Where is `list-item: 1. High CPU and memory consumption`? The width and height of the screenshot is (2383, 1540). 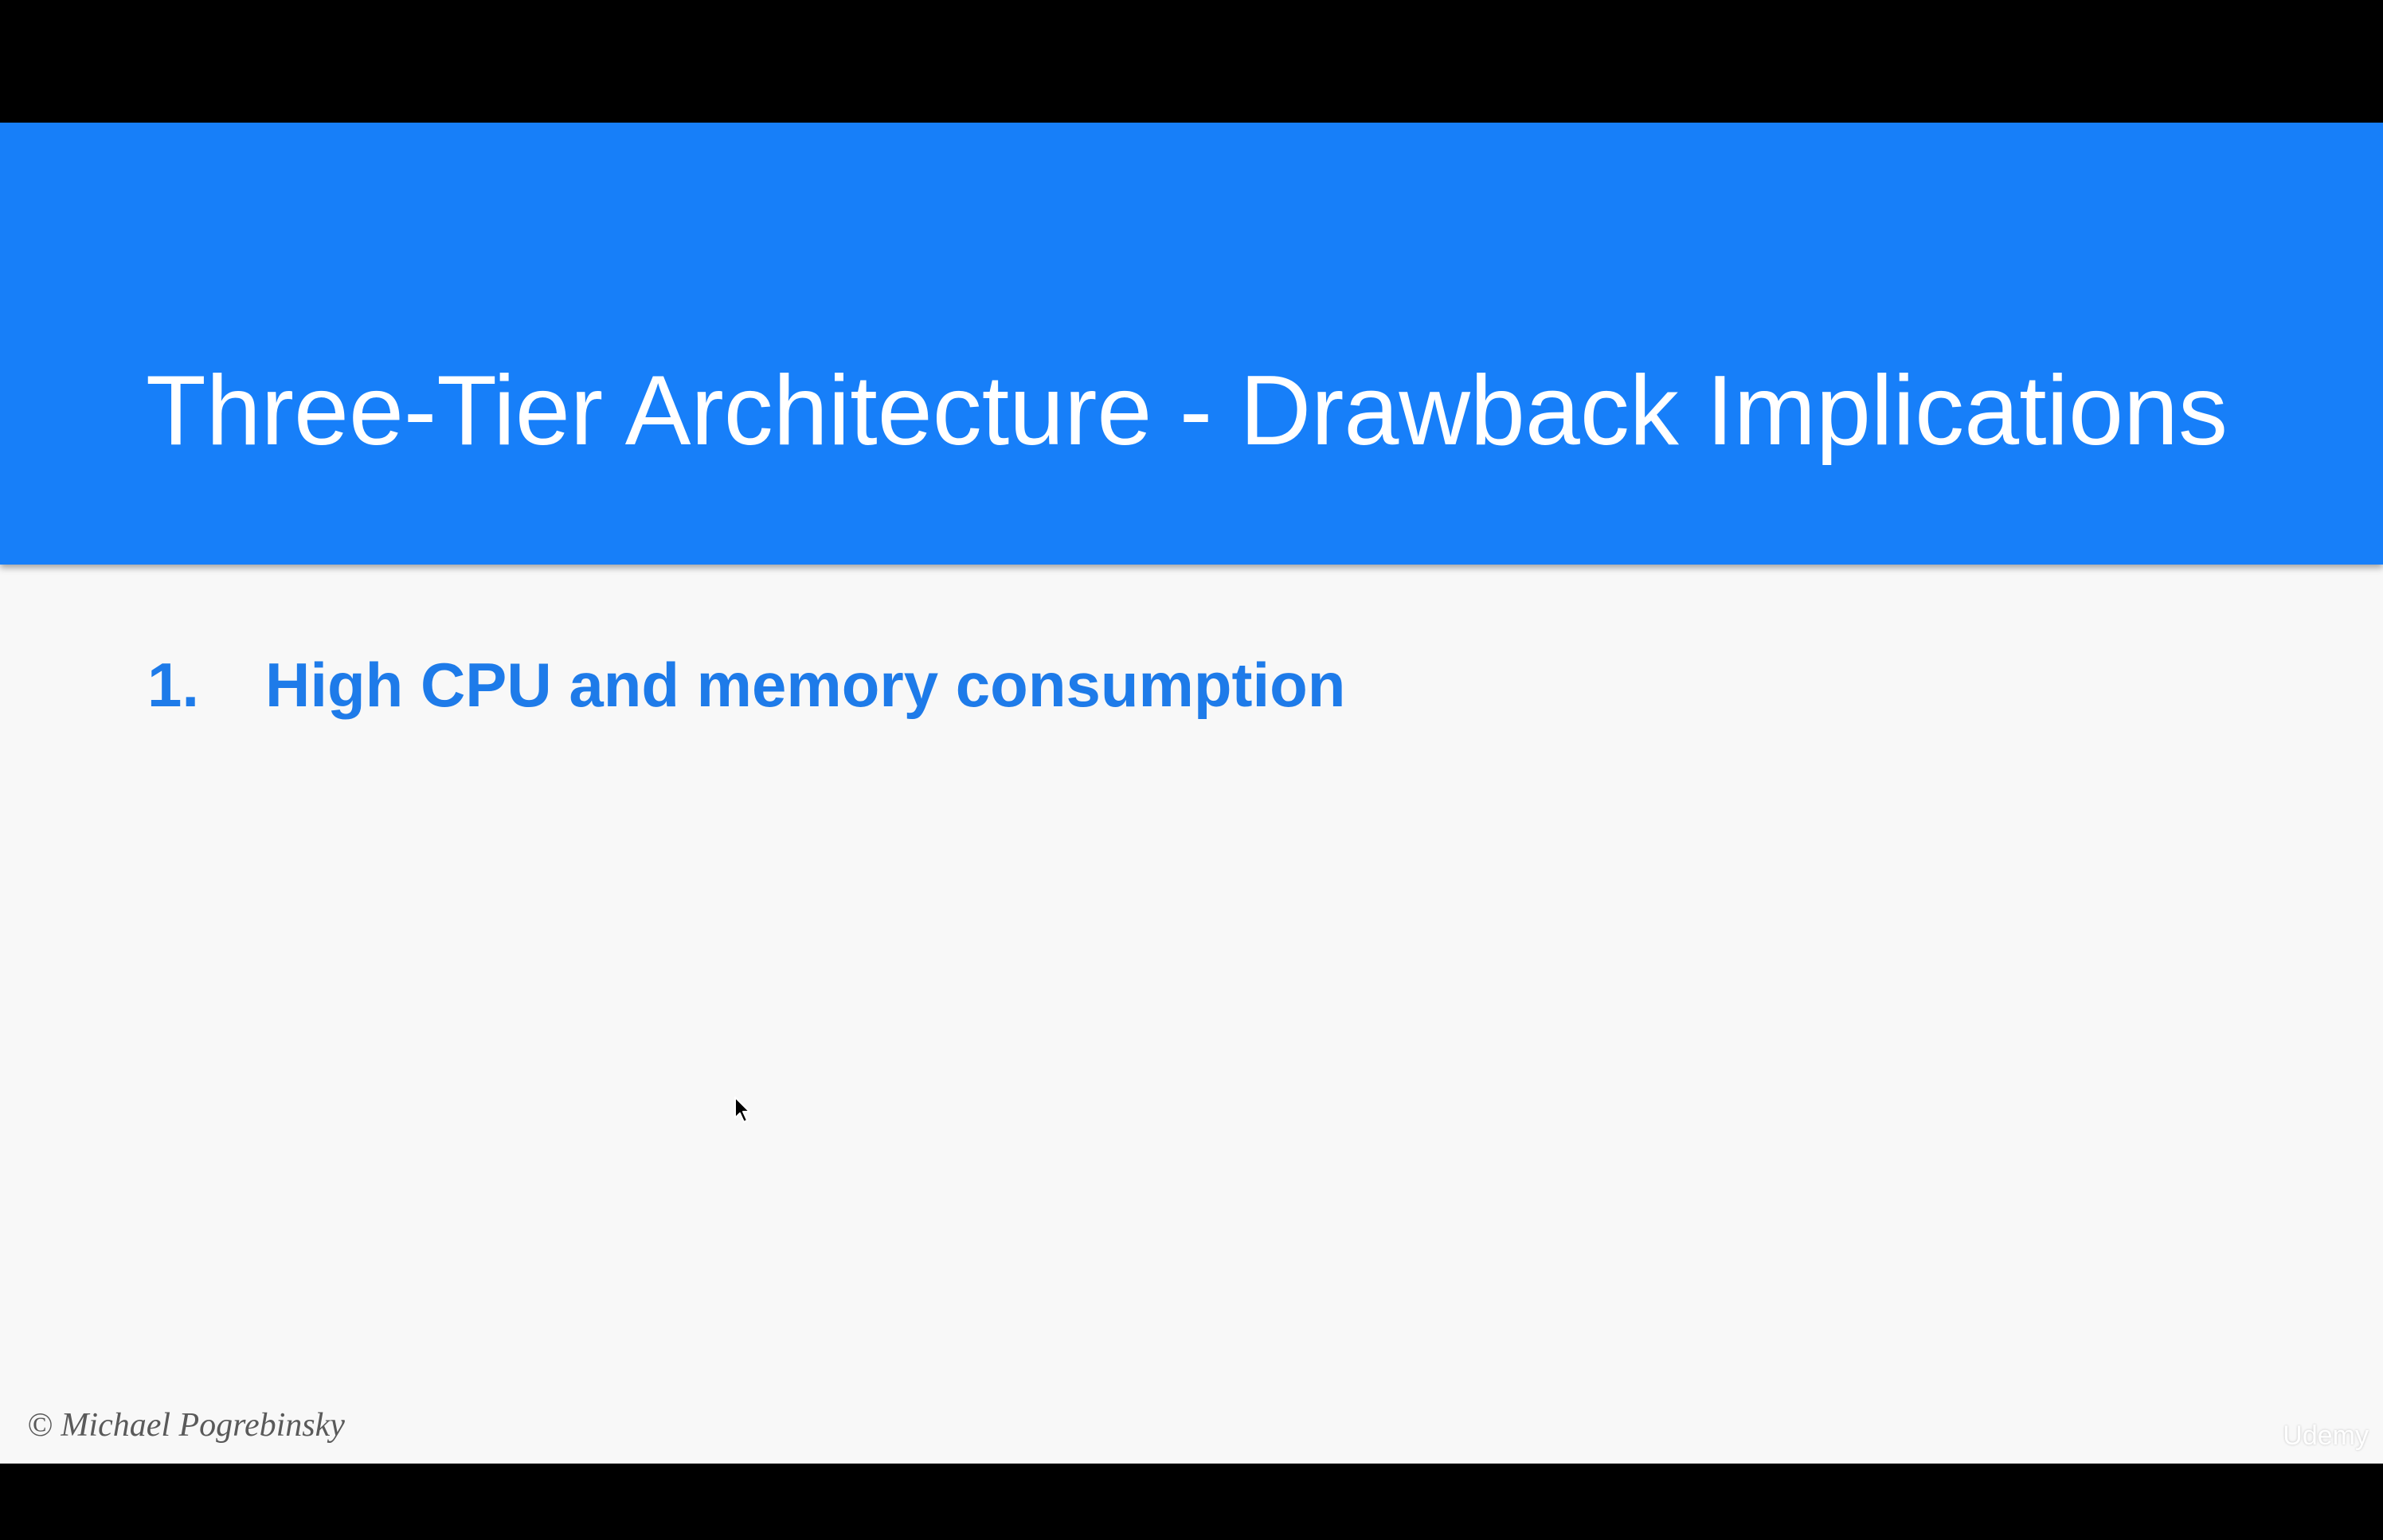
list-item: 1. High CPU and memory consumption is located at coordinates (746, 685).